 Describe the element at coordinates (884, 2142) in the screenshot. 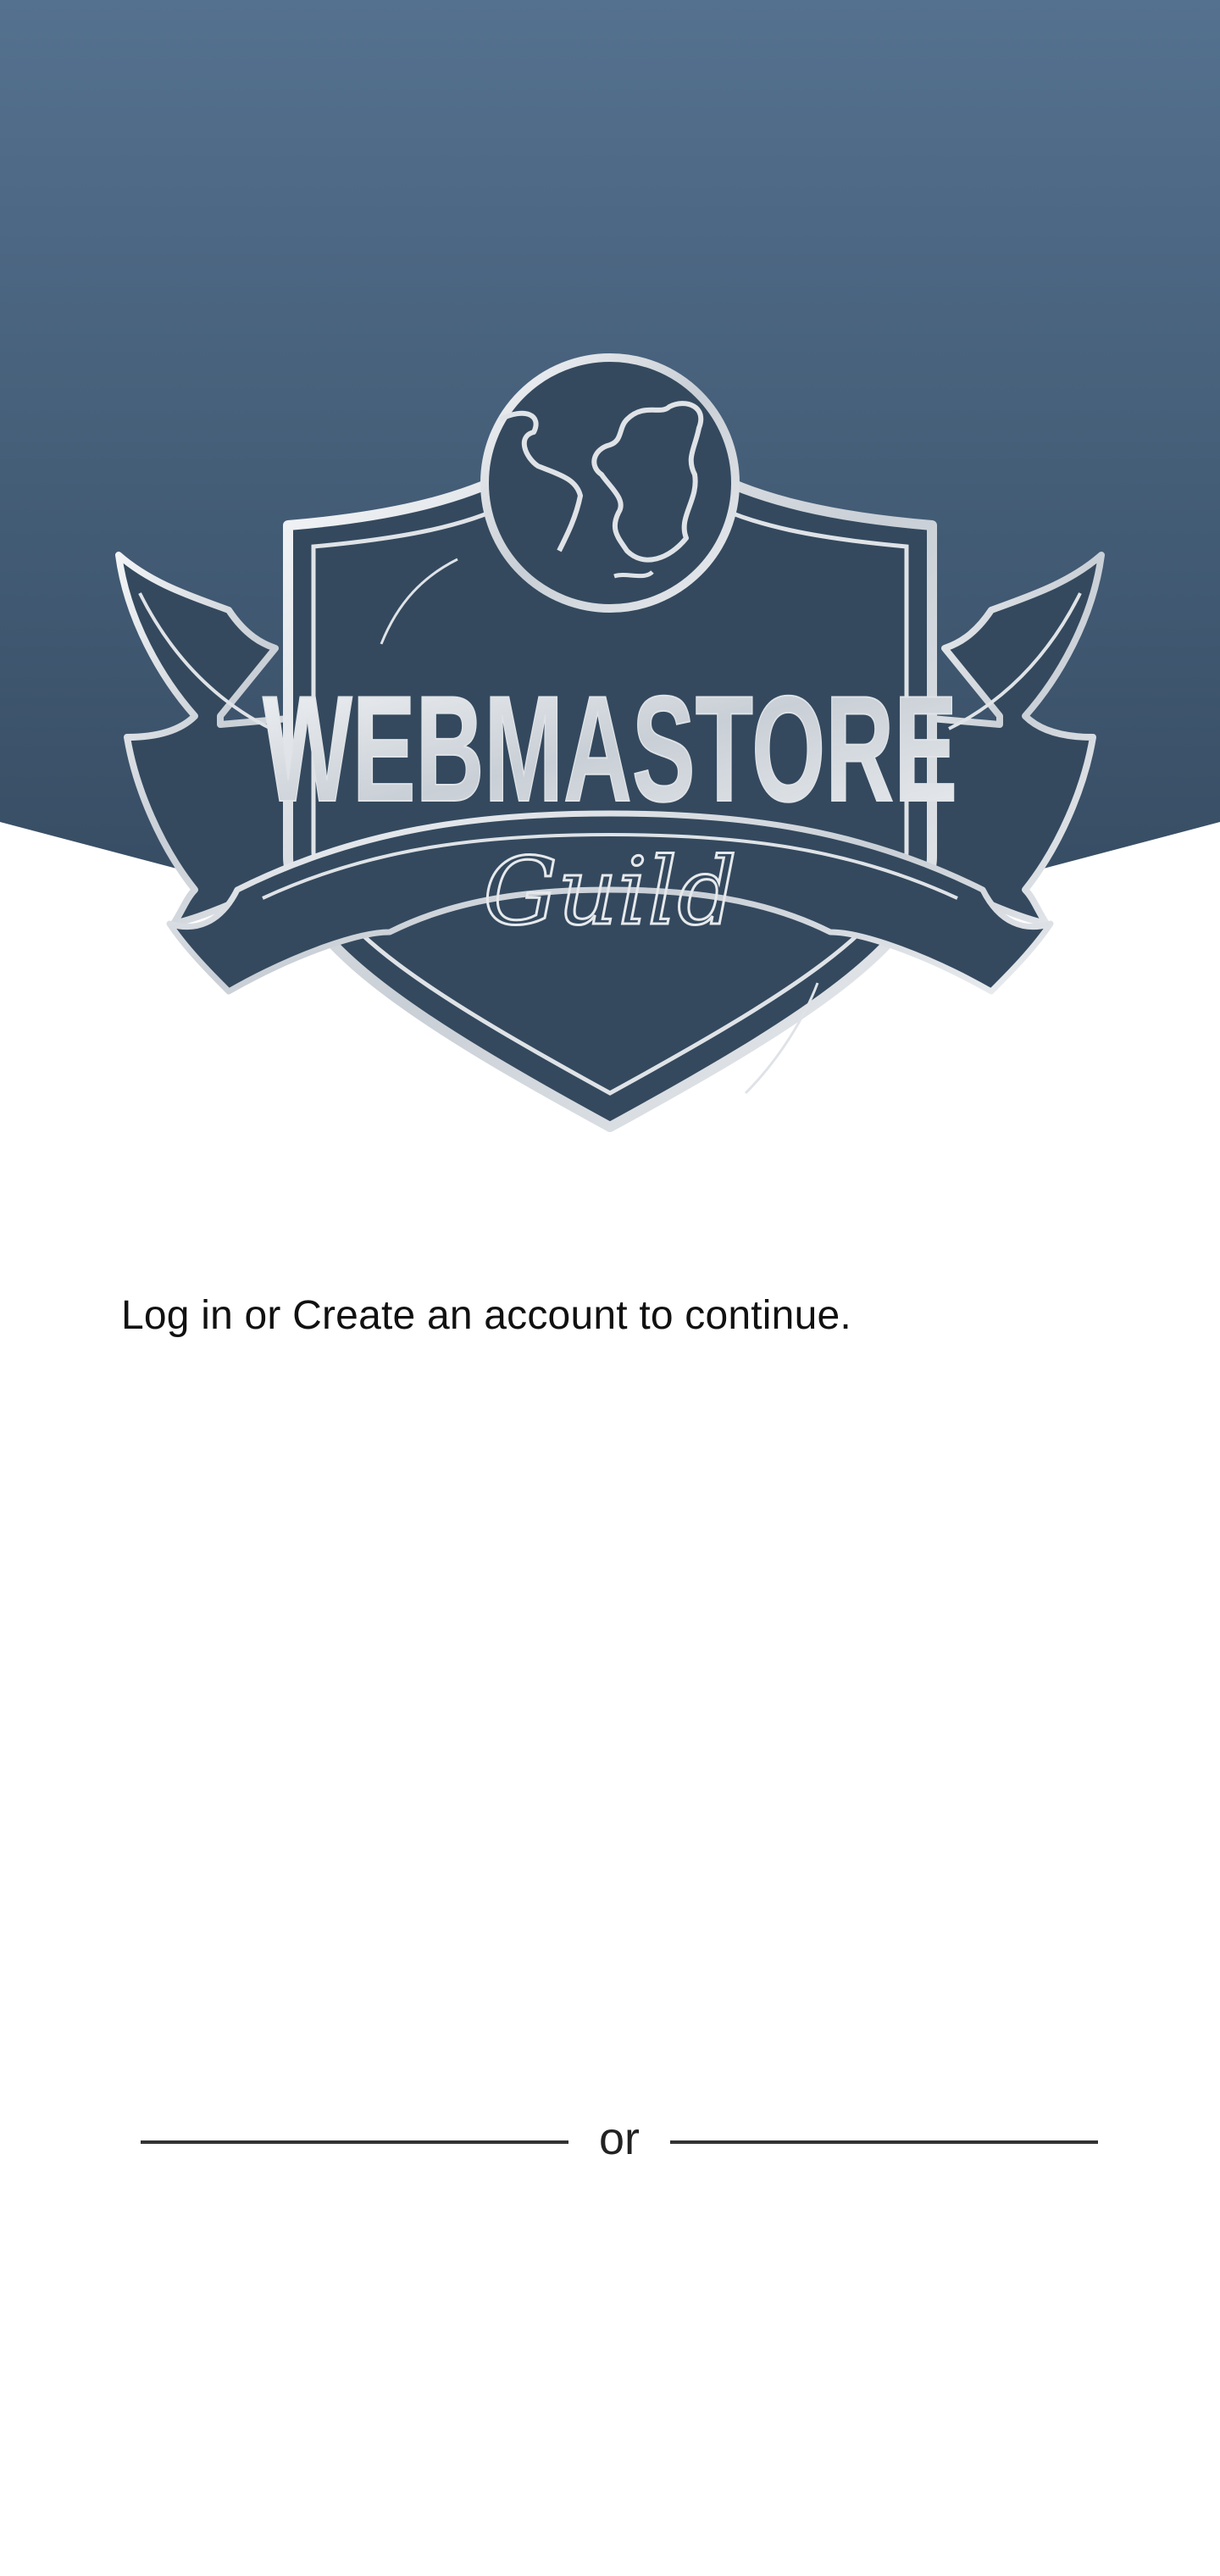

I see `divider-line-right` at that location.